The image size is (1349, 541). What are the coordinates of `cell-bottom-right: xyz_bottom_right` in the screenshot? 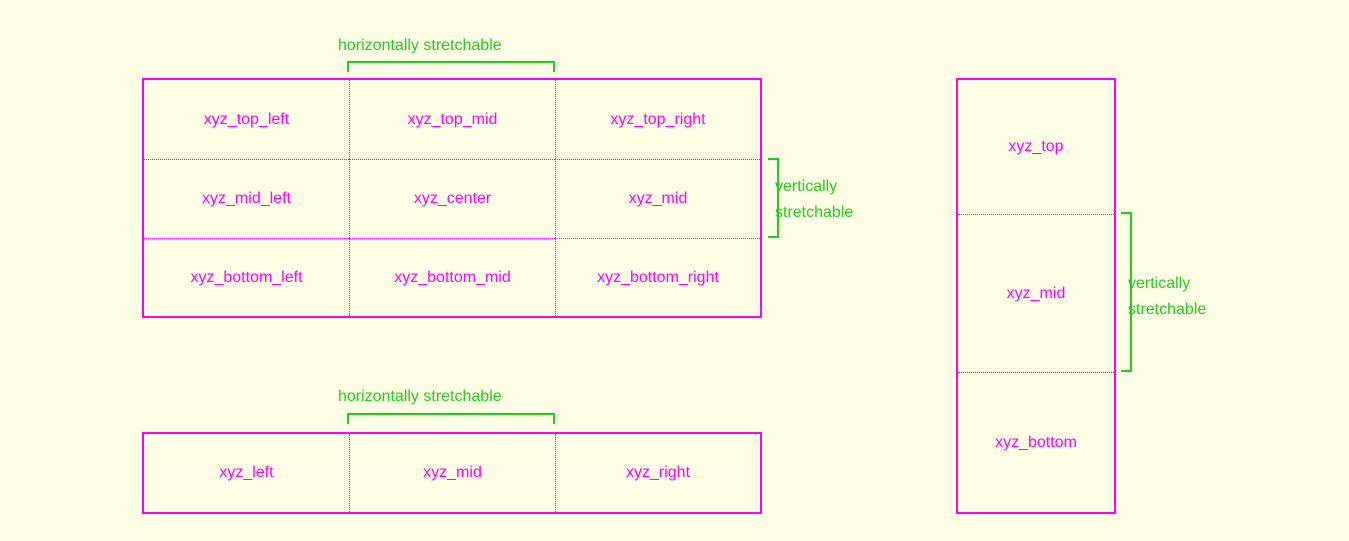 It's located at (657, 277).